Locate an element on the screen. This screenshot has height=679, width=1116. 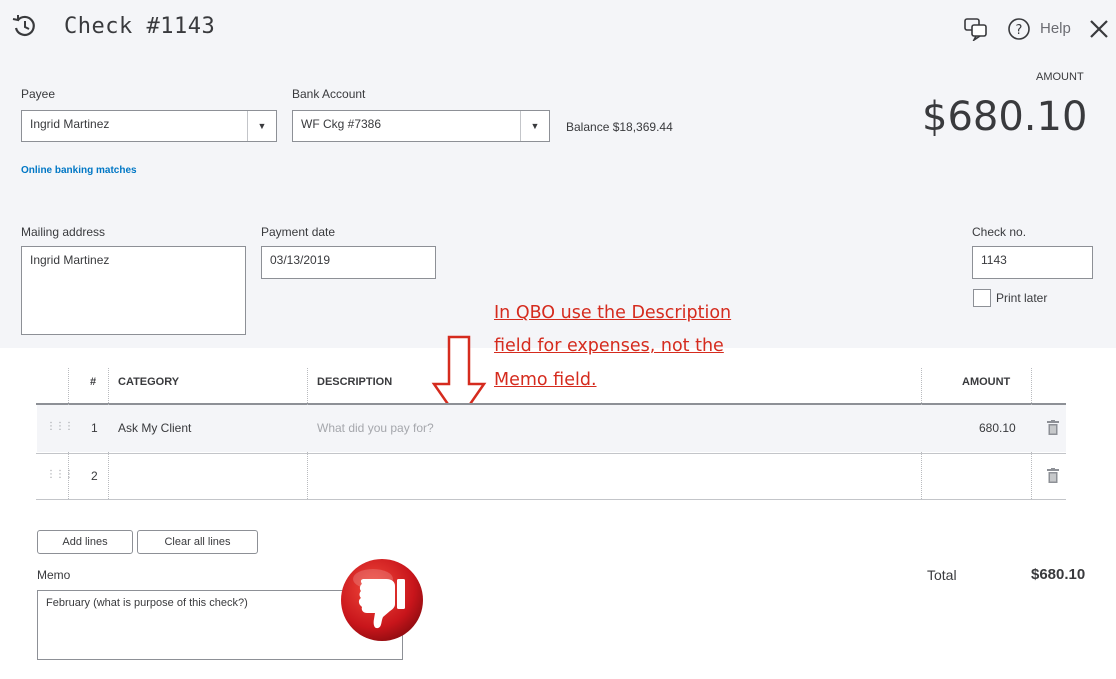
print-later-label: Print later is located at coordinates (1022, 298).